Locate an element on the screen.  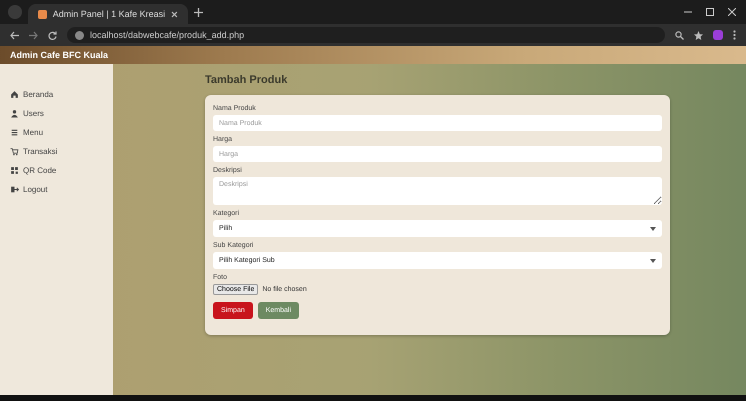
tab-title: Admin Panel | 1 Kafe Kreasi is located at coordinates (109, 14).